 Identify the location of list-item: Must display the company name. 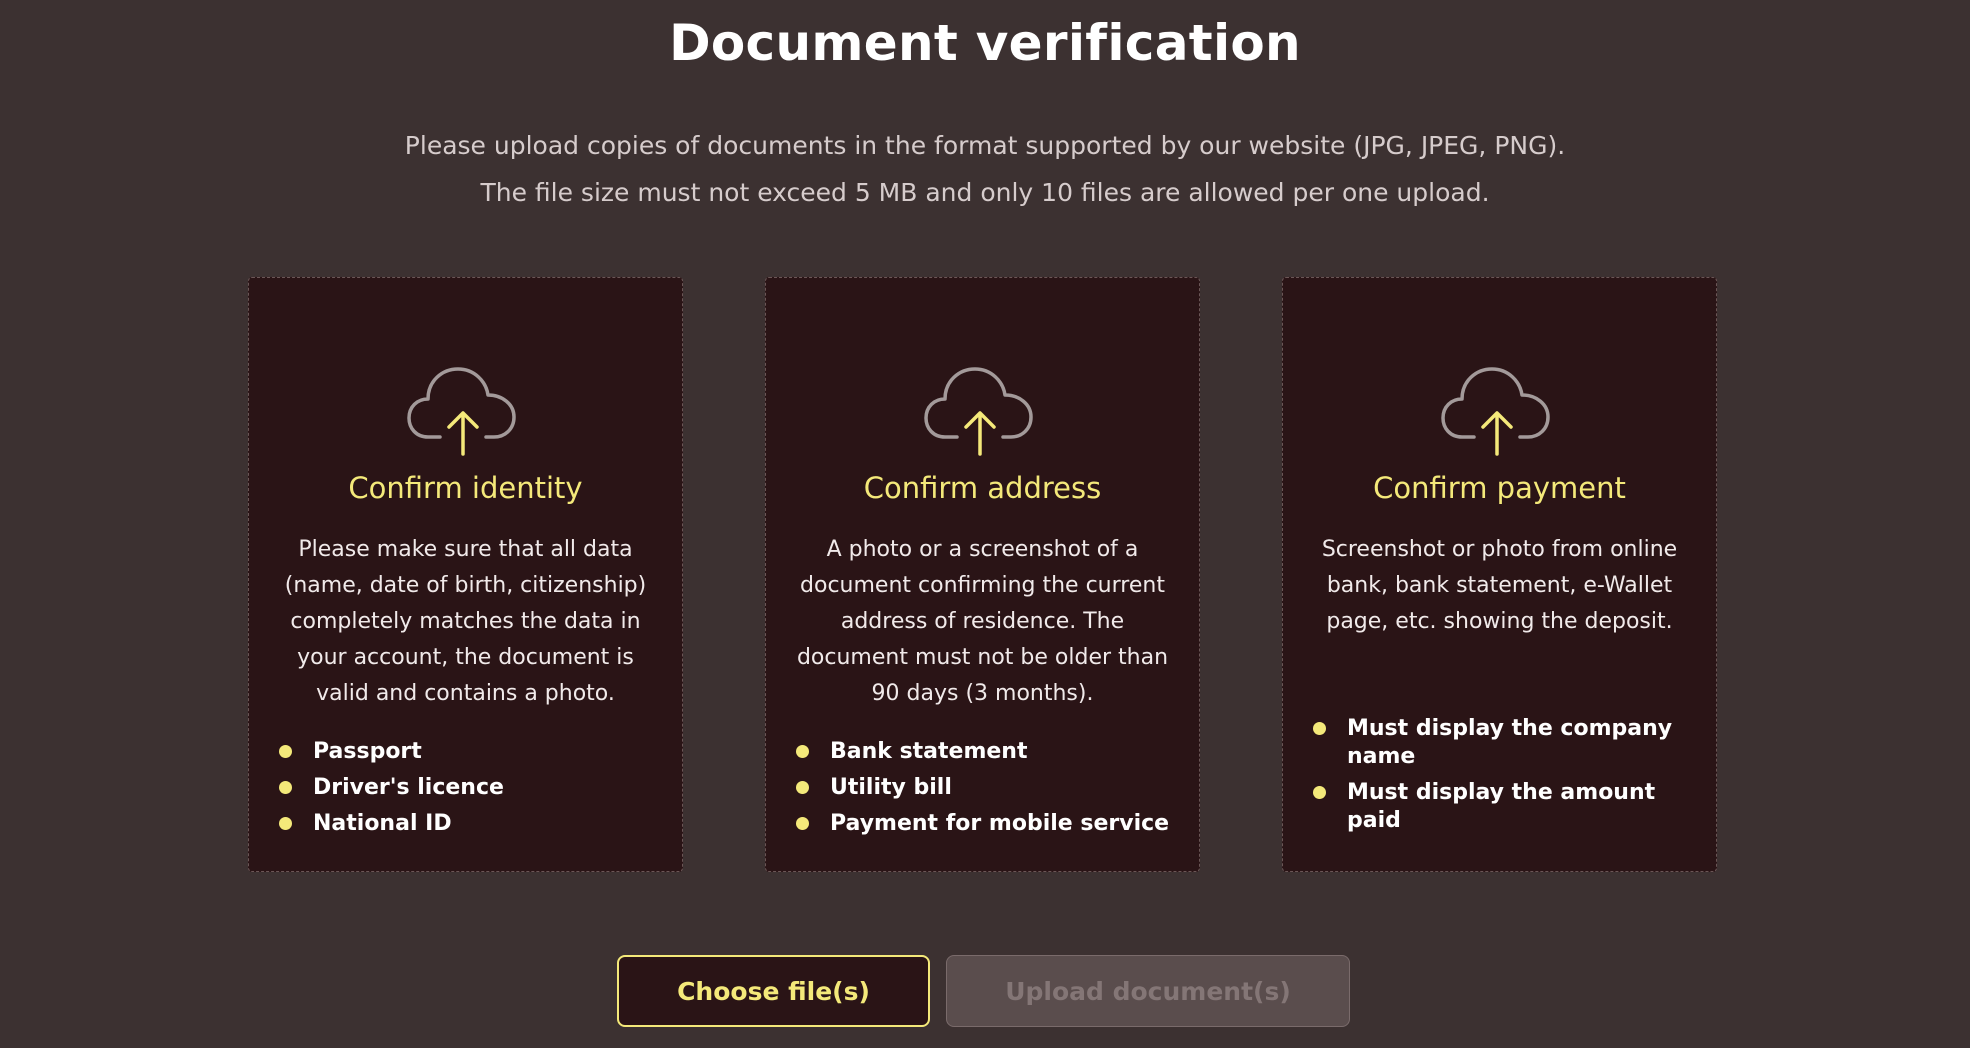
(1504, 743).